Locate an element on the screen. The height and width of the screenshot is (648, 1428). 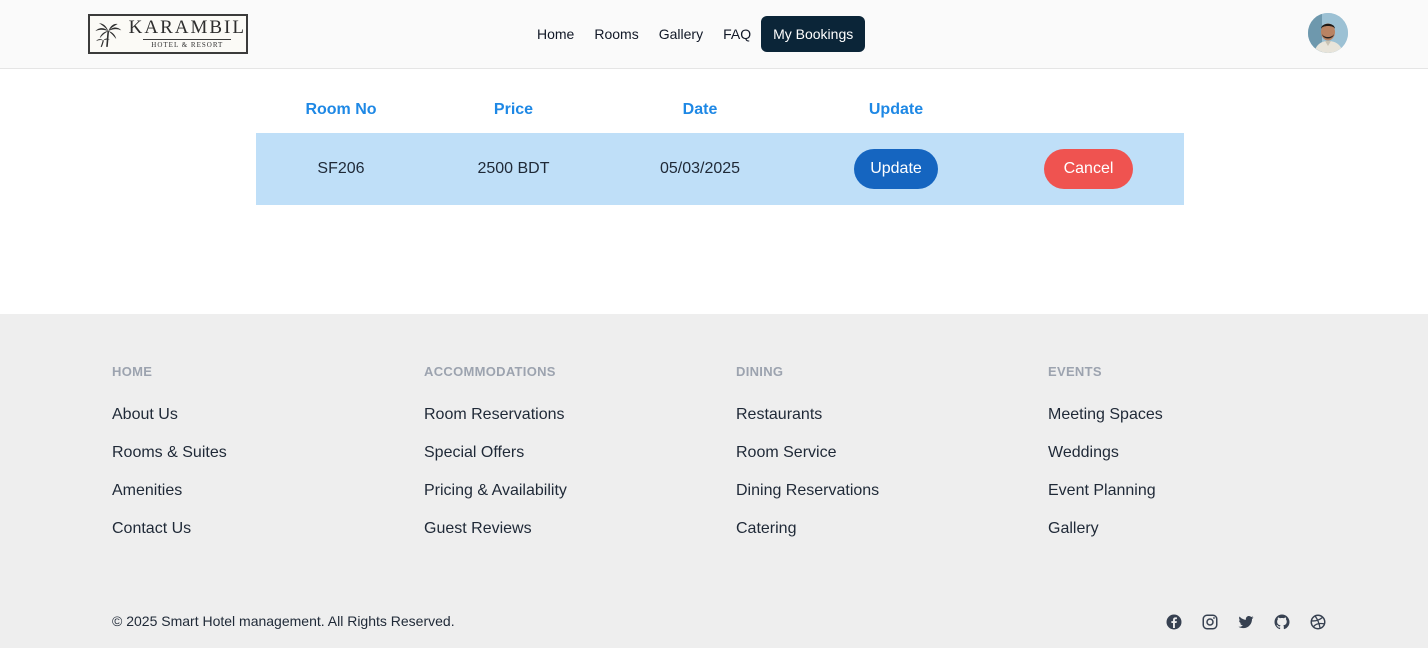
main-nav: Home Rooms Gallery FAQ My Bookings is located at coordinates (696, 34).